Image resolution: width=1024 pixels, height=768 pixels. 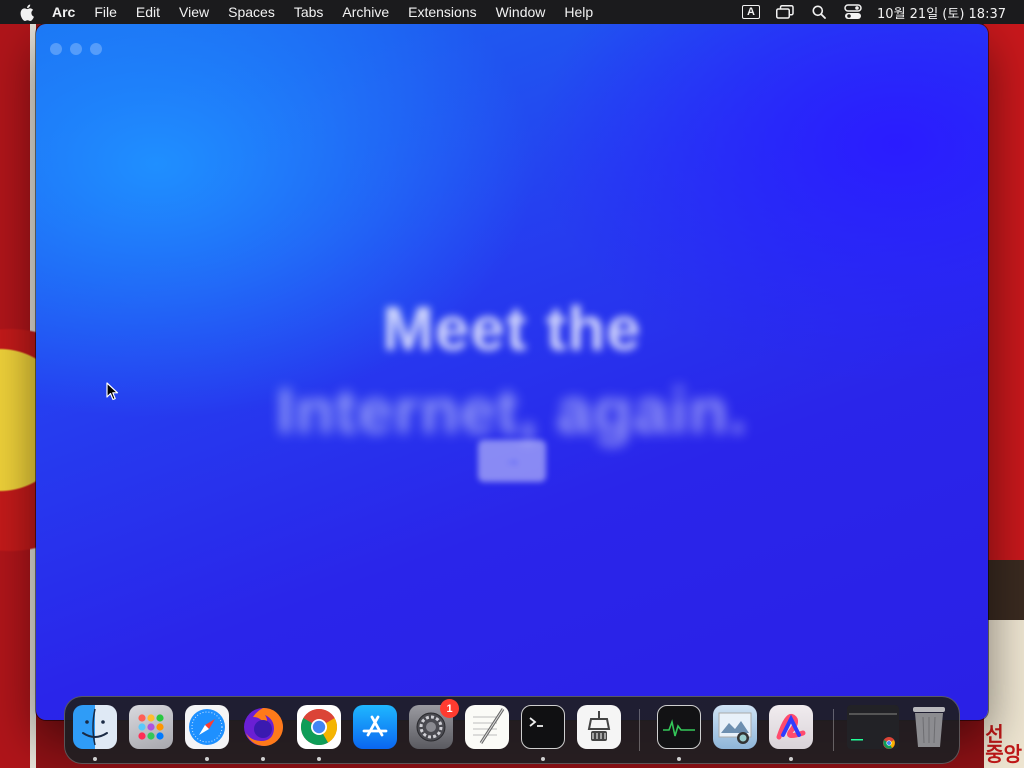 I want to click on menu-help: Help, so click(x=578, y=12).